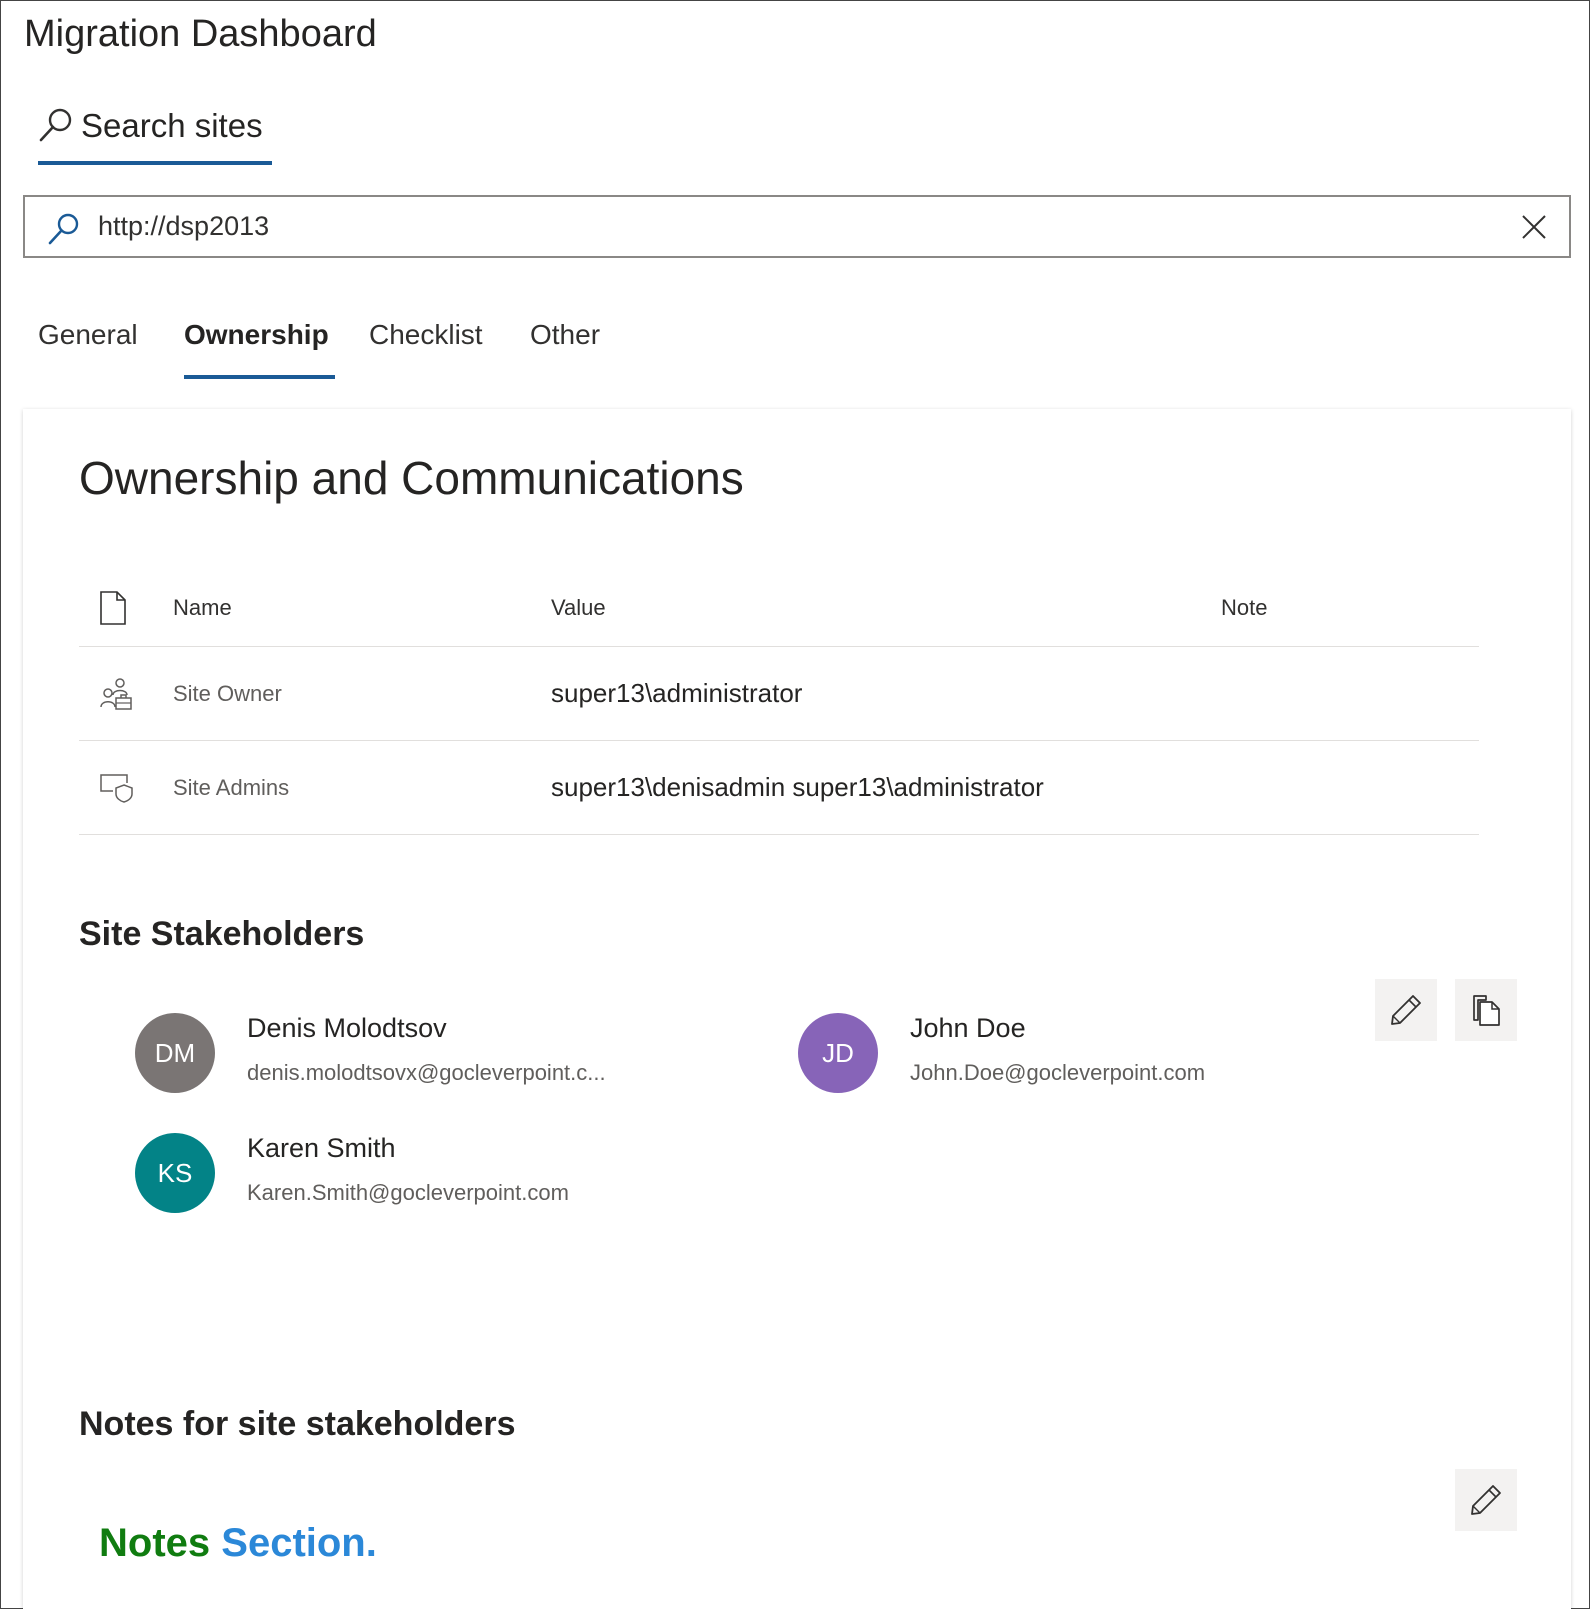 The image size is (1590, 1609). Describe the element at coordinates (202, 607) in the screenshot. I see `column-header-name: Name` at that location.